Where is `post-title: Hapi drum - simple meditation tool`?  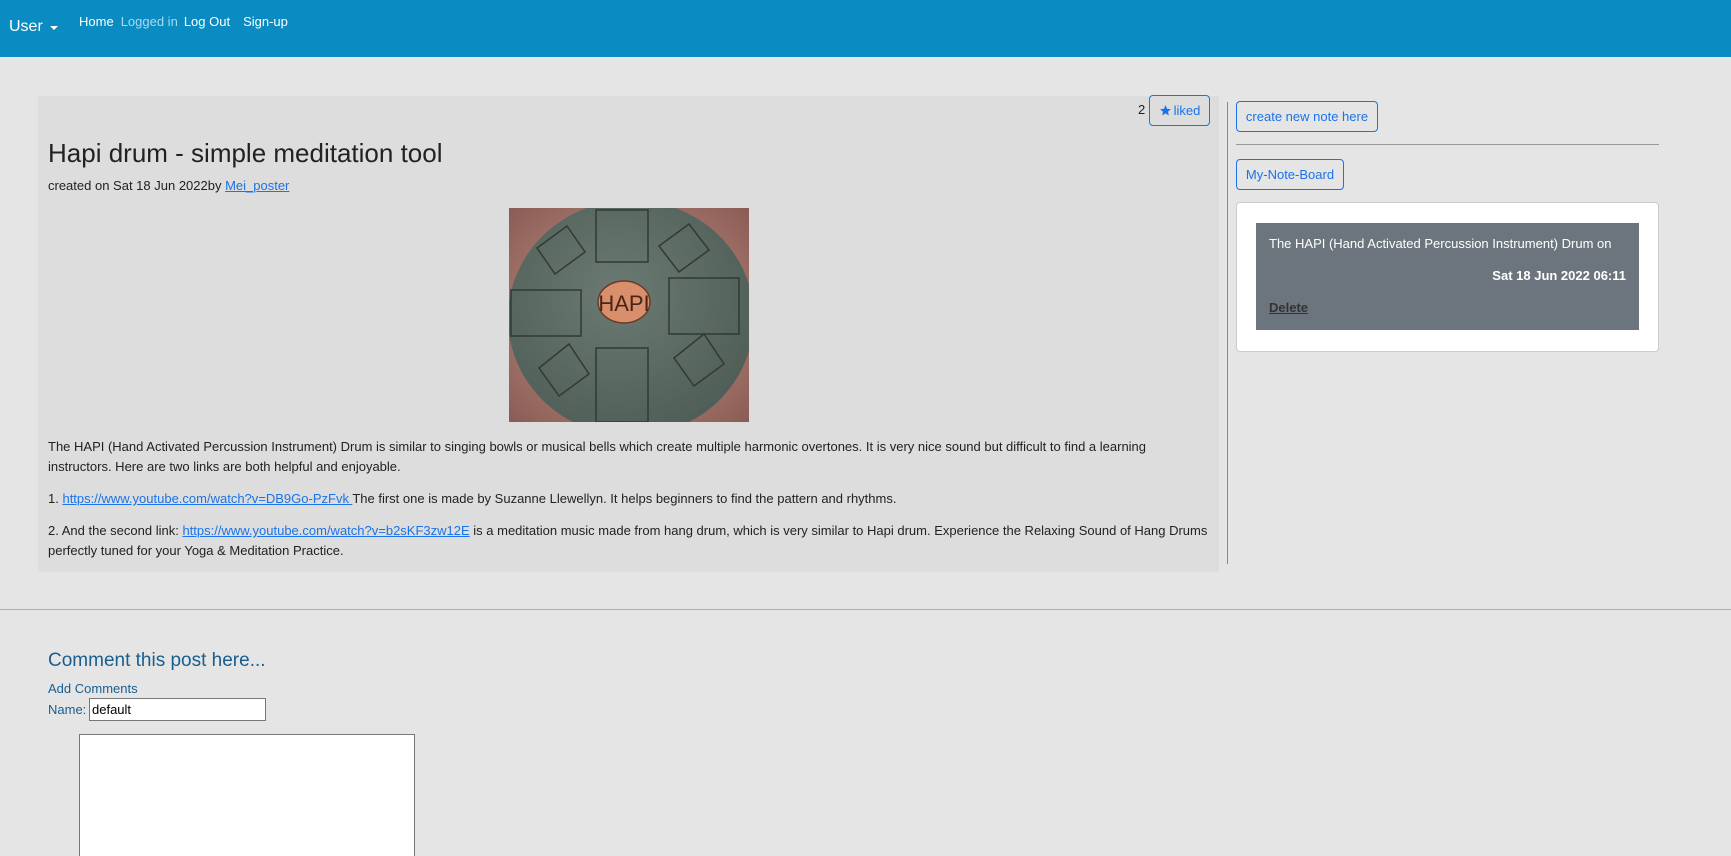
post-title: Hapi drum - simple meditation tool is located at coordinates (245, 153).